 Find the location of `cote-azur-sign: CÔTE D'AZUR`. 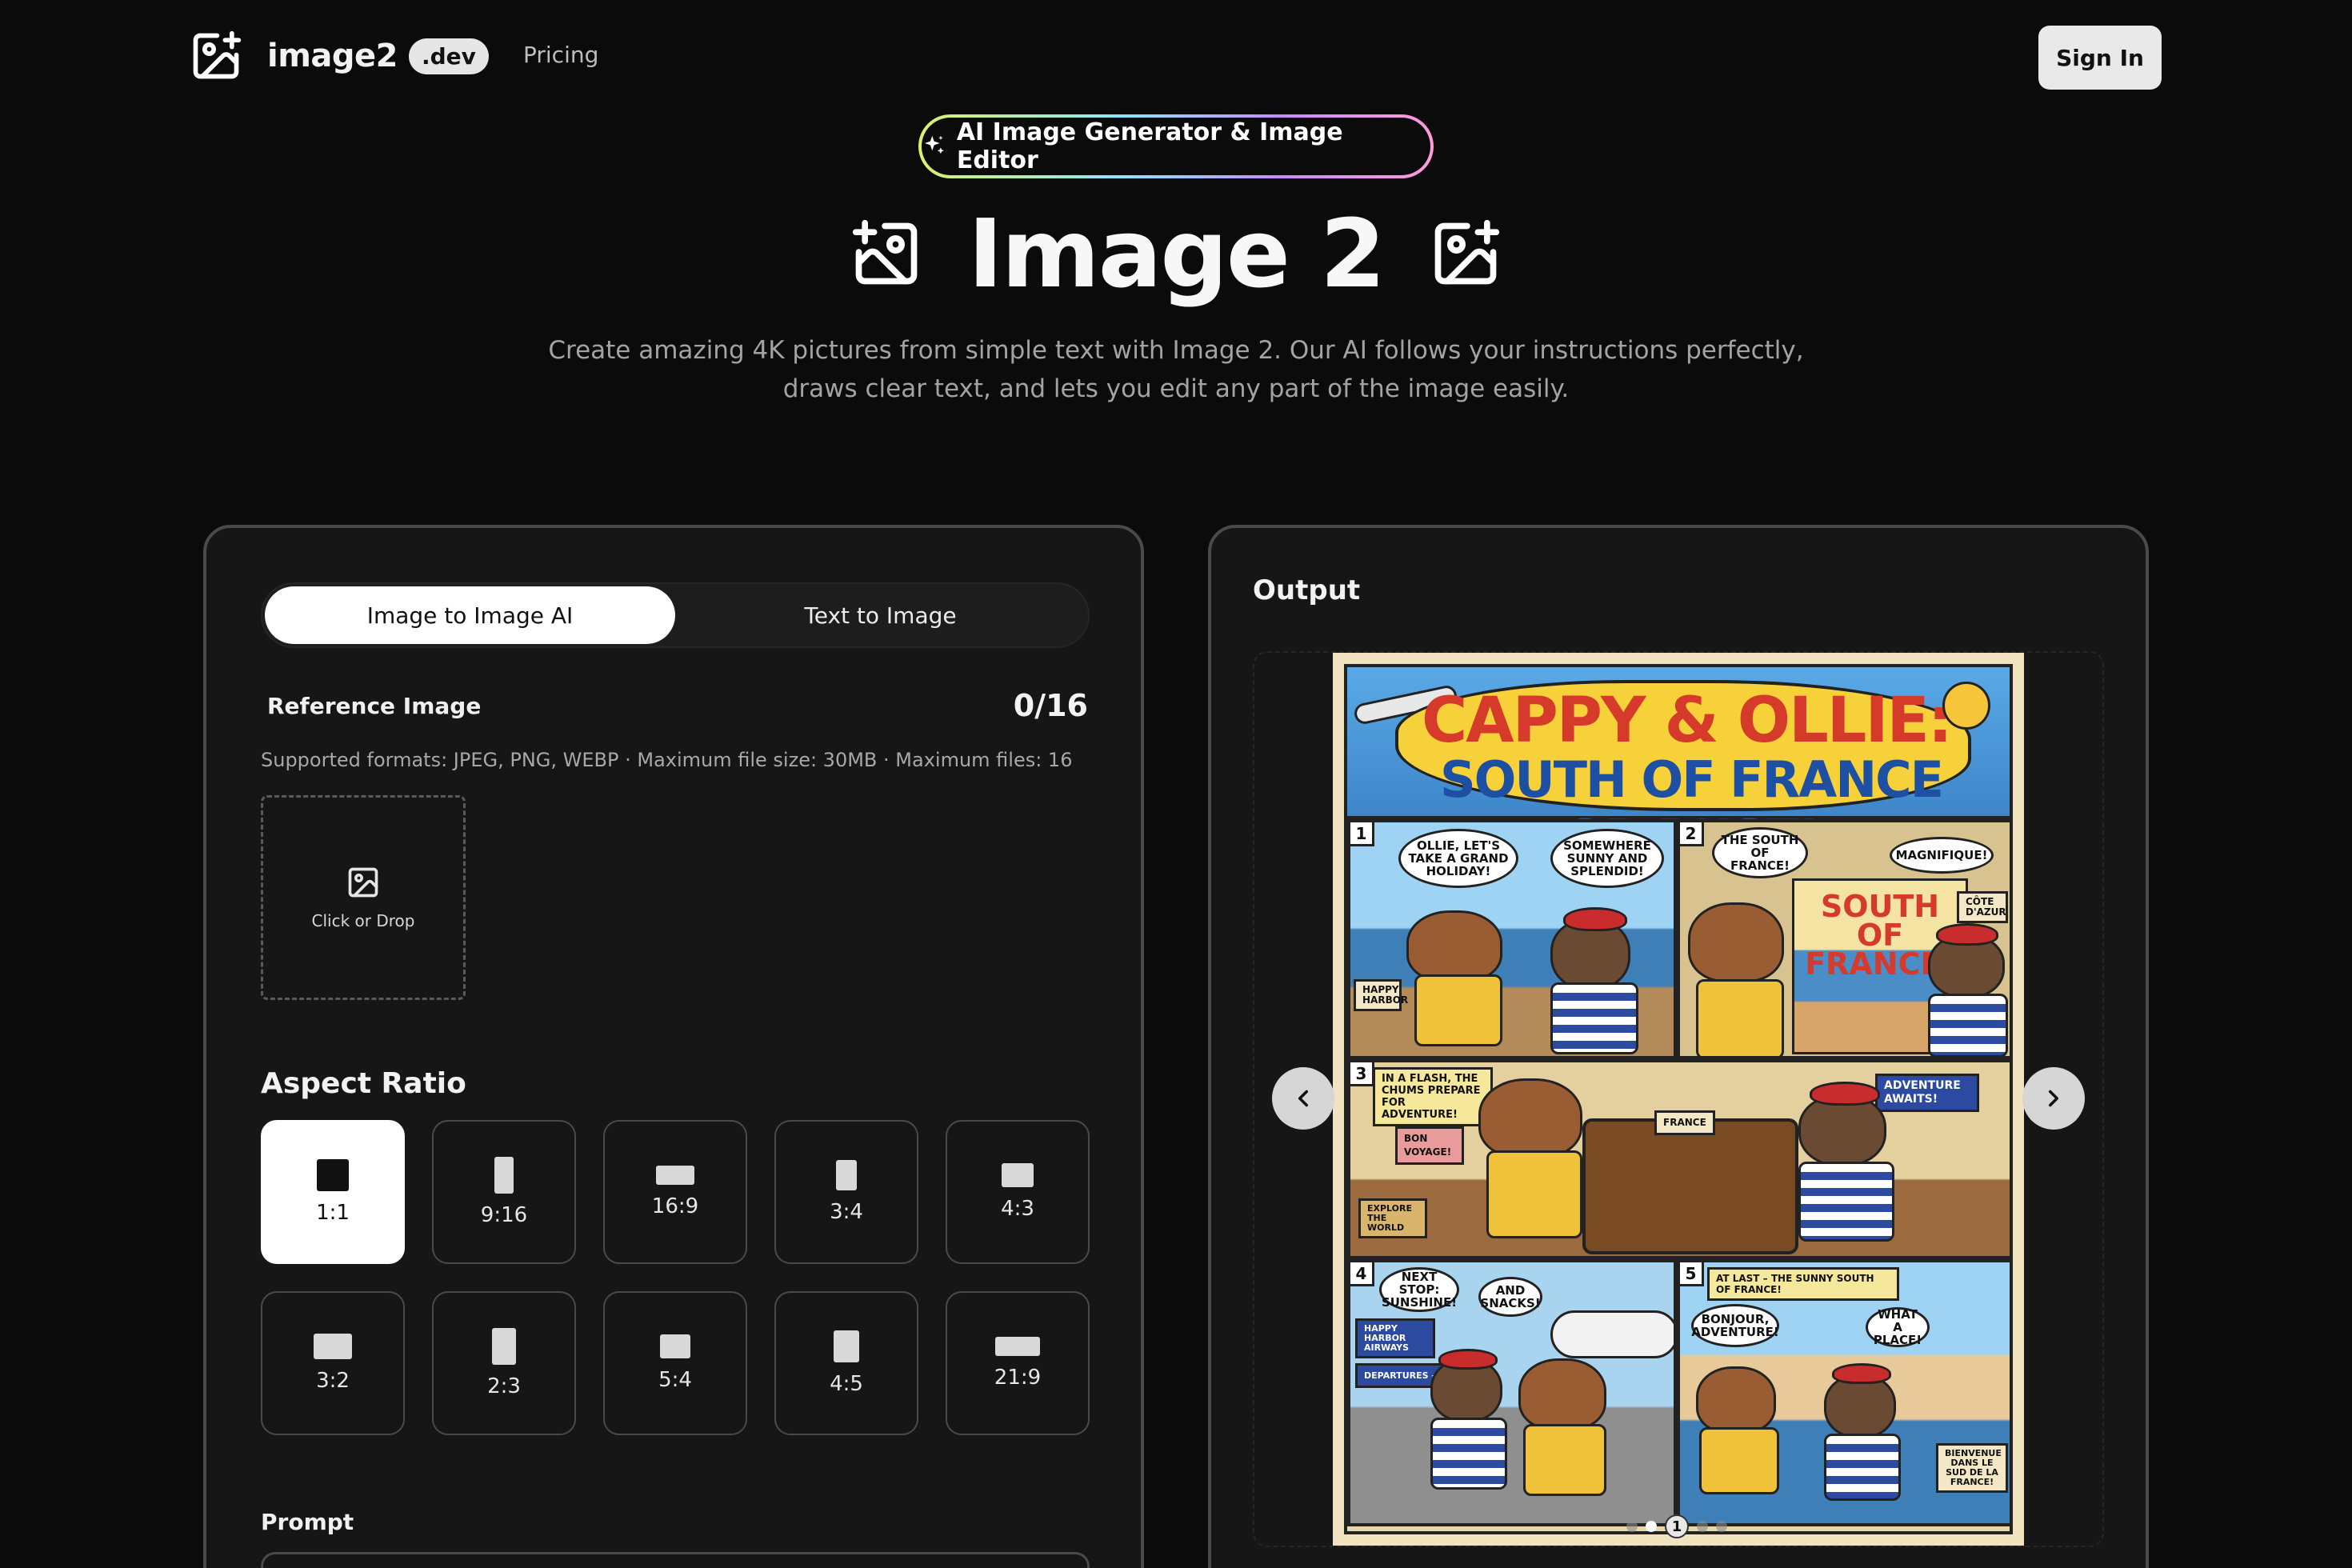

cote-azur-sign: CÔTE D'AZUR is located at coordinates (1982, 907).